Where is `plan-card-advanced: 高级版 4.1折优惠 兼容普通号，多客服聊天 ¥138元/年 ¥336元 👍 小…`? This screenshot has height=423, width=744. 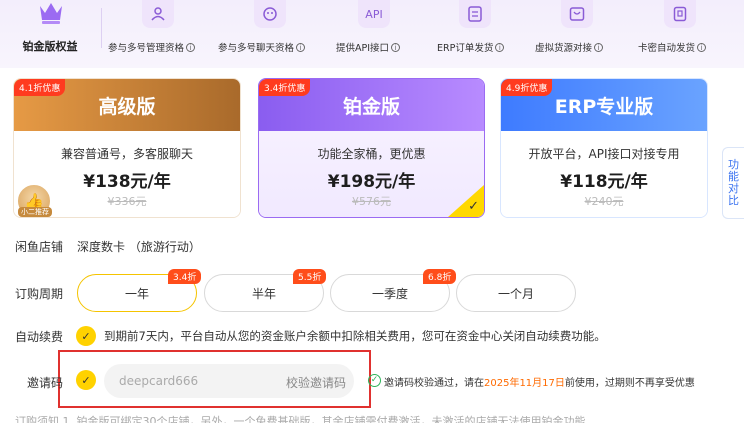
plan-card-advanced: 高级版 4.1折优惠 兼容普通号，多客服聊天 ¥138元/年 ¥336元 👍 小… is located at coordinates (127, 148).